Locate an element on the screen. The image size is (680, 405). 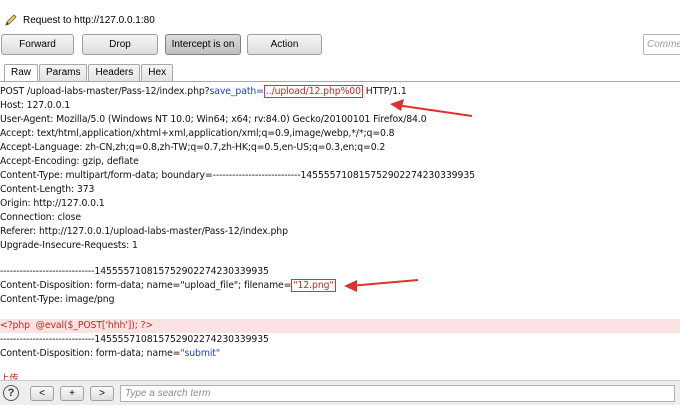
submit-value: "submit" is located at coordinates (200, 353).